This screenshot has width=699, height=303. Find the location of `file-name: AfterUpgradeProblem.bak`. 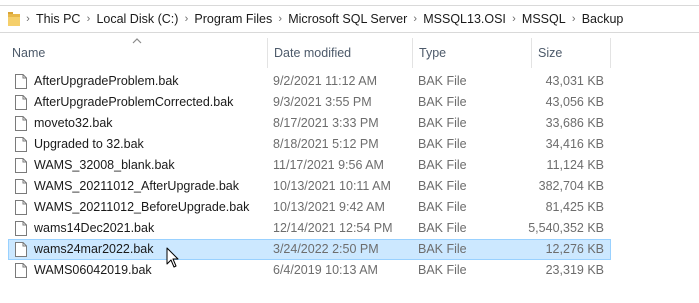

file-name: AfterUpgradeProblem.bak is located at coordinates (106, 81).